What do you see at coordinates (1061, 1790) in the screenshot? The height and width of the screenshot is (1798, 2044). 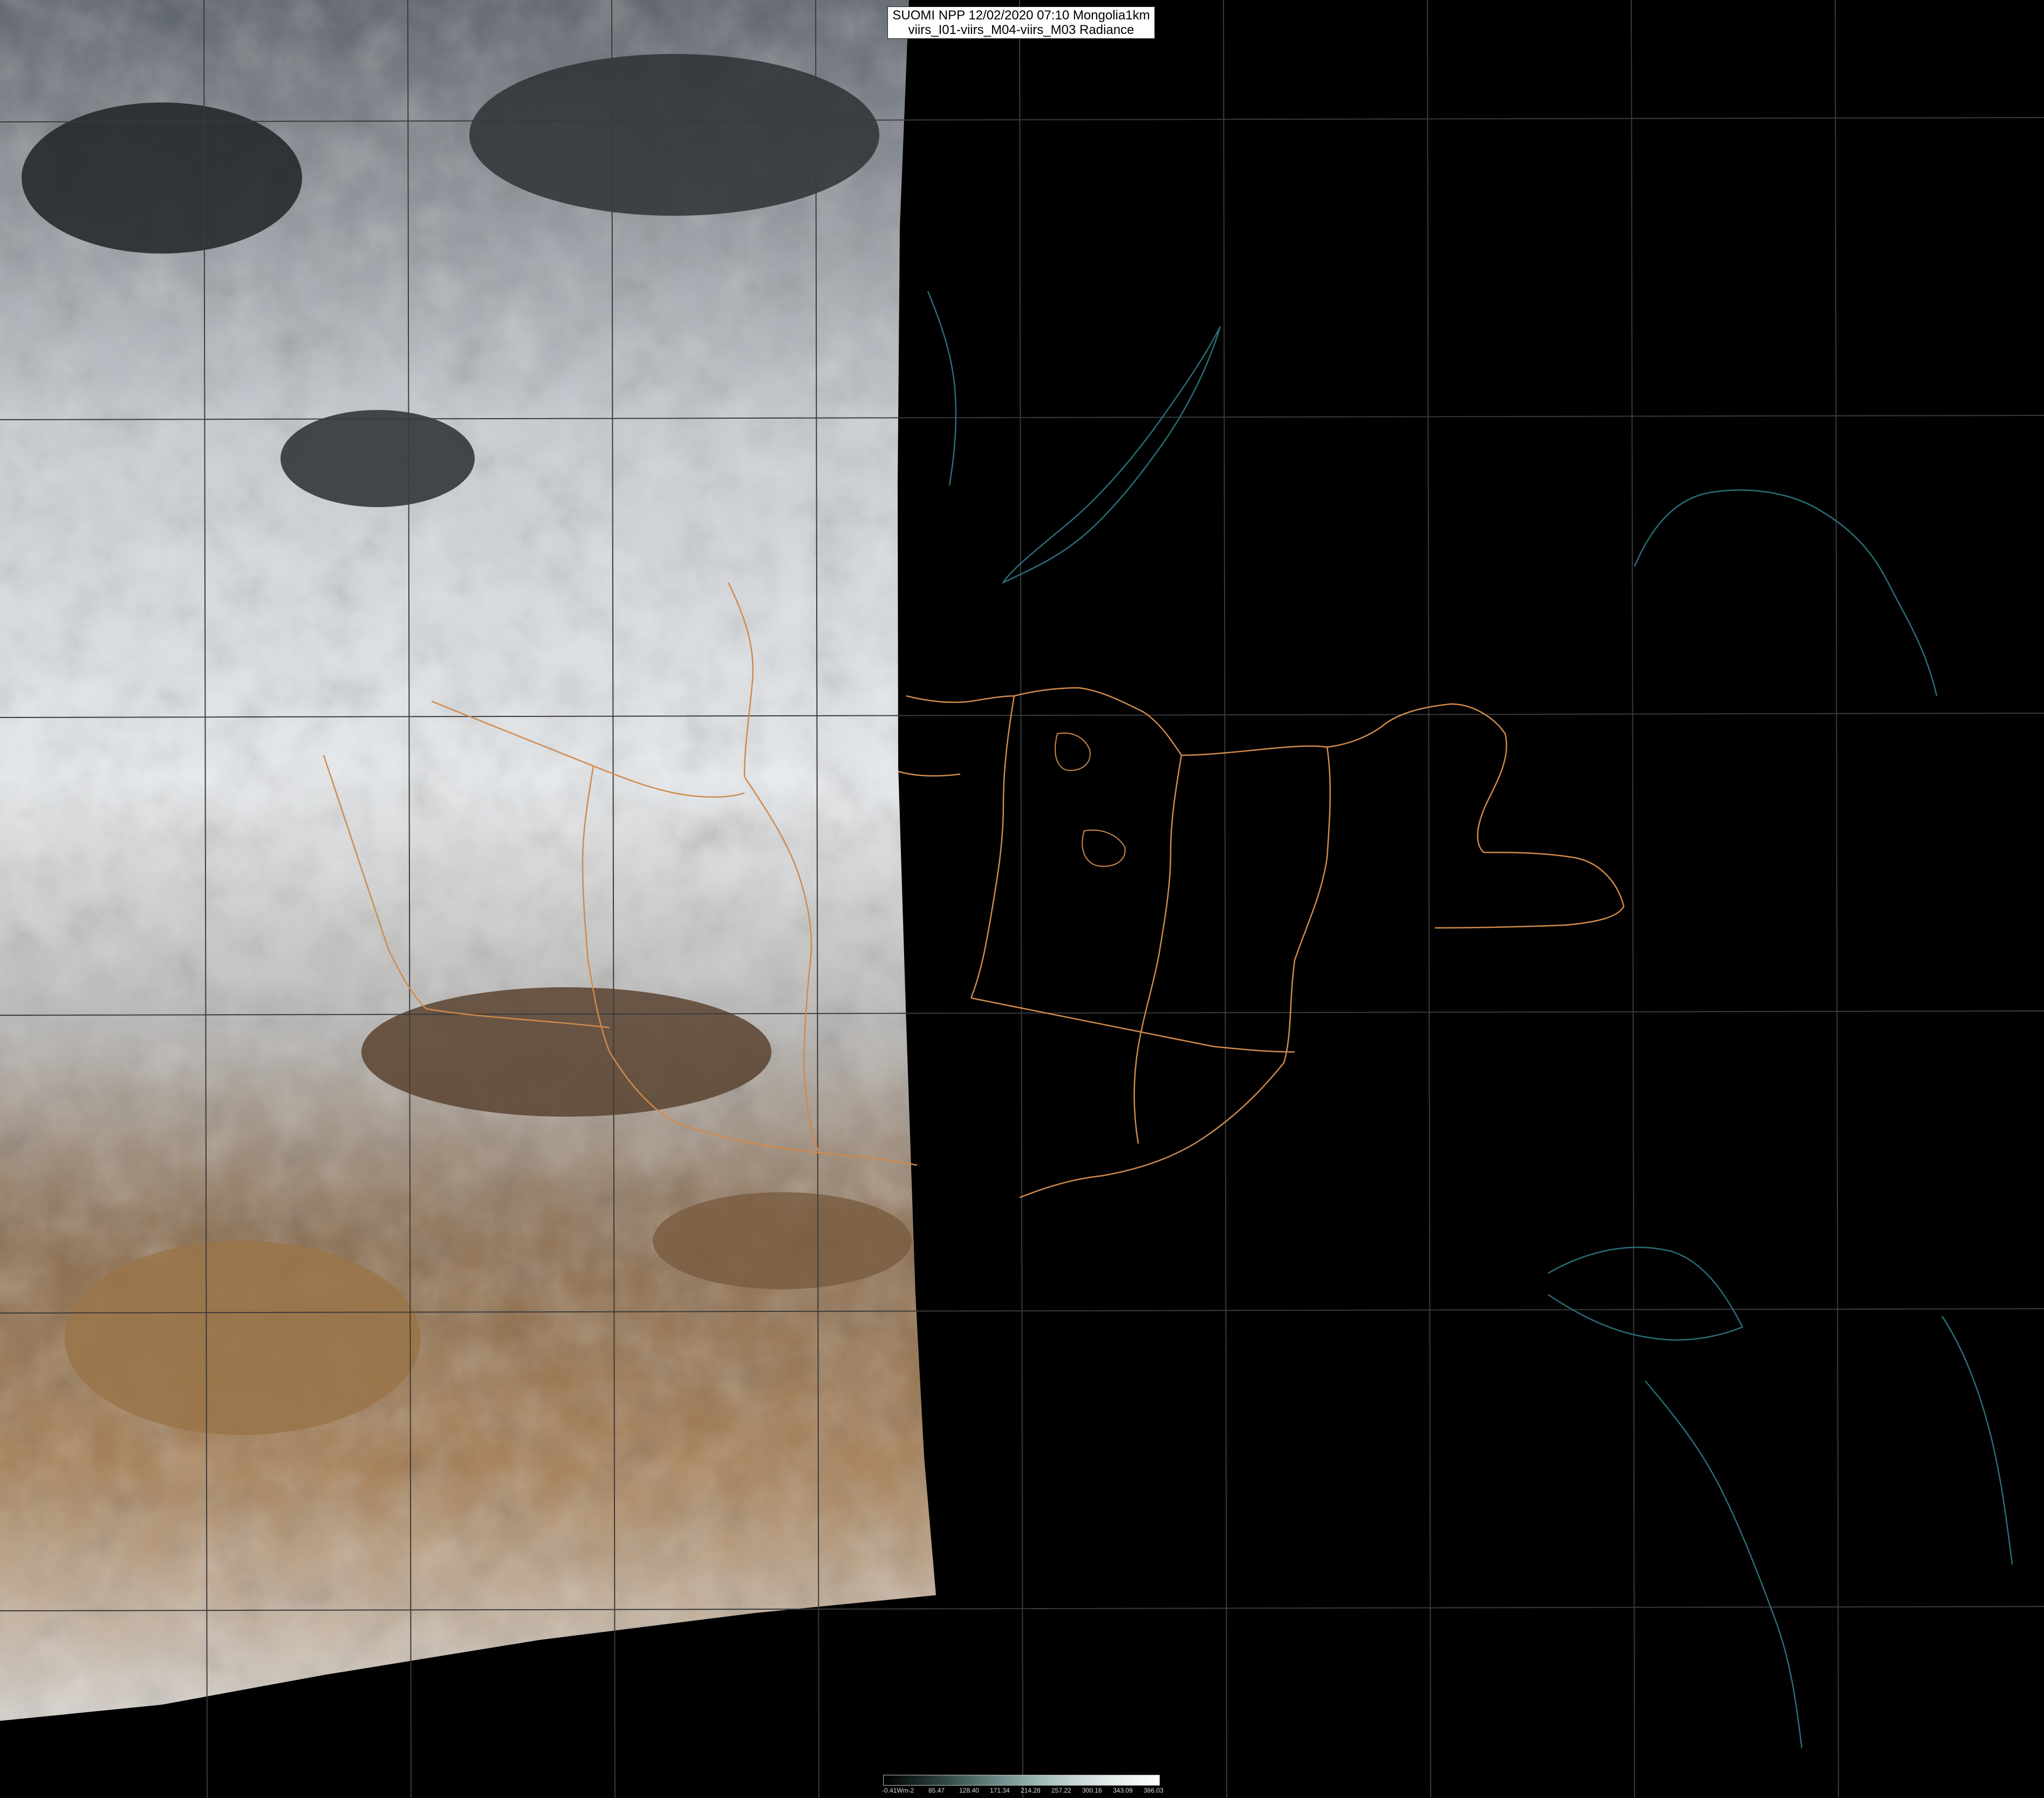 I see `colorbar-tick-label: 257.22` at bounding box center [1061, 1790].